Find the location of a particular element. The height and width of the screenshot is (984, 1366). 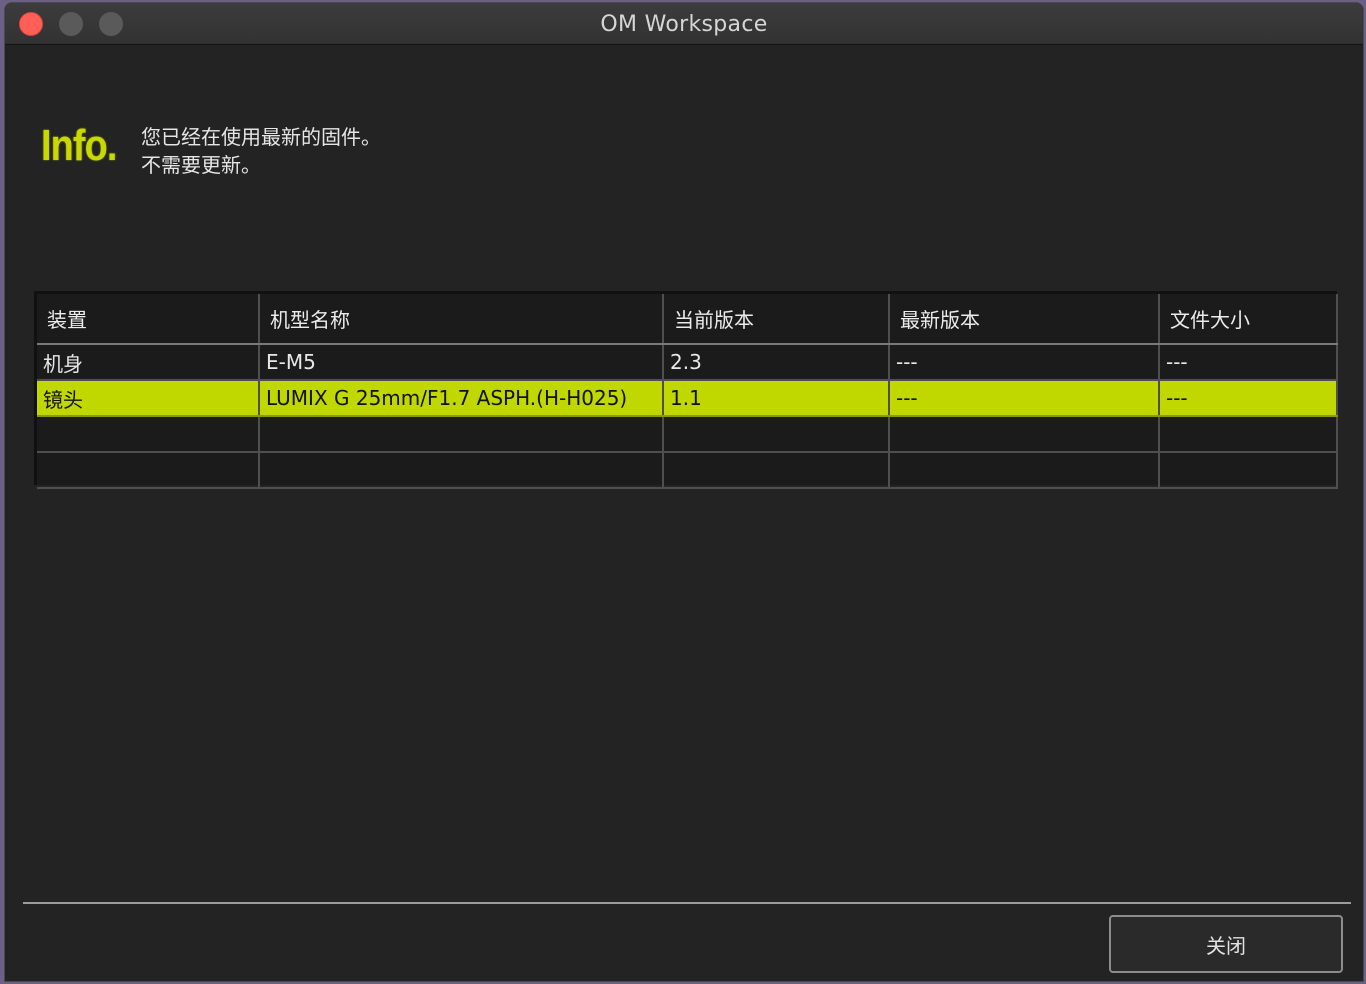

column-header-model-name: 机型名称 is located at coordinates (461, 319).